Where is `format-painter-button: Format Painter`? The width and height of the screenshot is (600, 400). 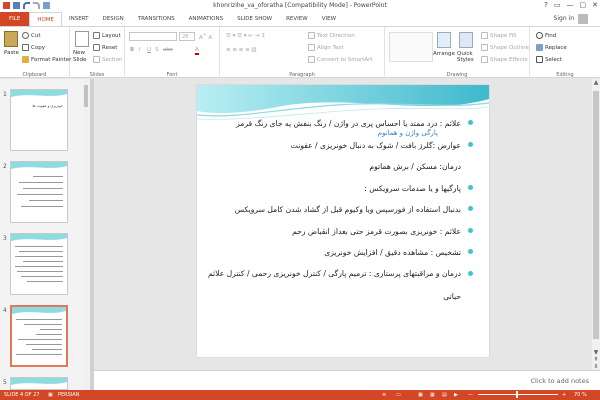
format-painter-button: Format Painter is located at coordinates (46, 59).